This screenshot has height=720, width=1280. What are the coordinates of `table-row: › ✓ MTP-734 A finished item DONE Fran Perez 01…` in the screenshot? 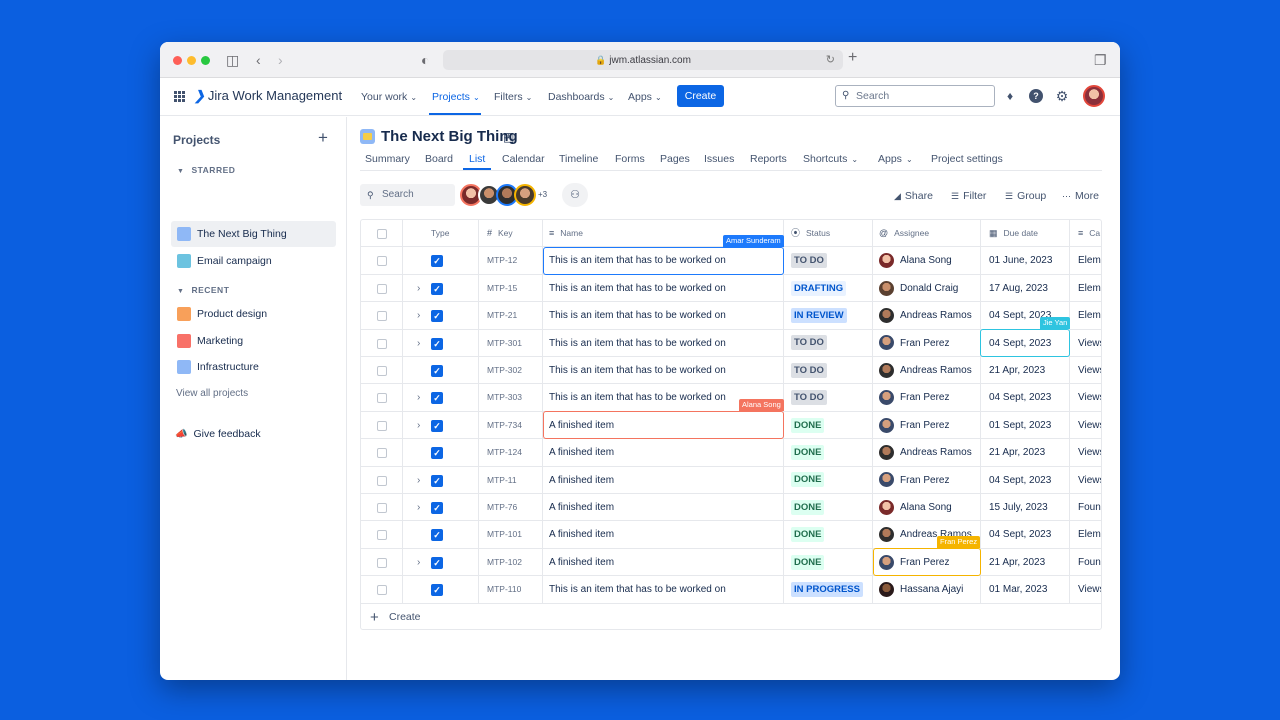 It's located at (731, 425).